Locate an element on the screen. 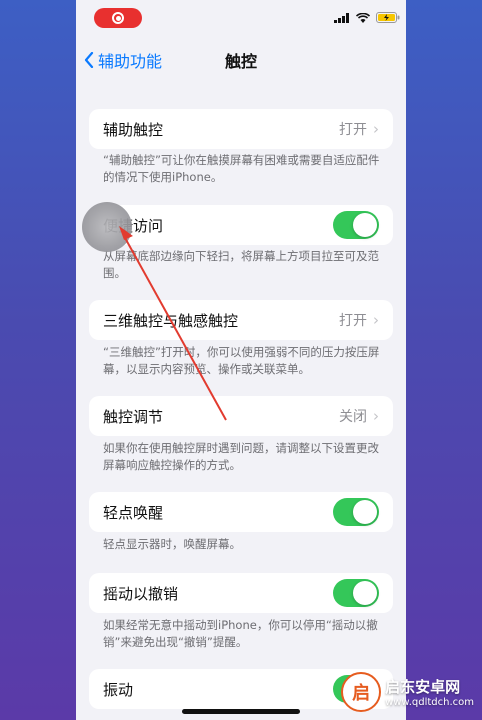  touch-indicator is located at coordinates (107, 227).